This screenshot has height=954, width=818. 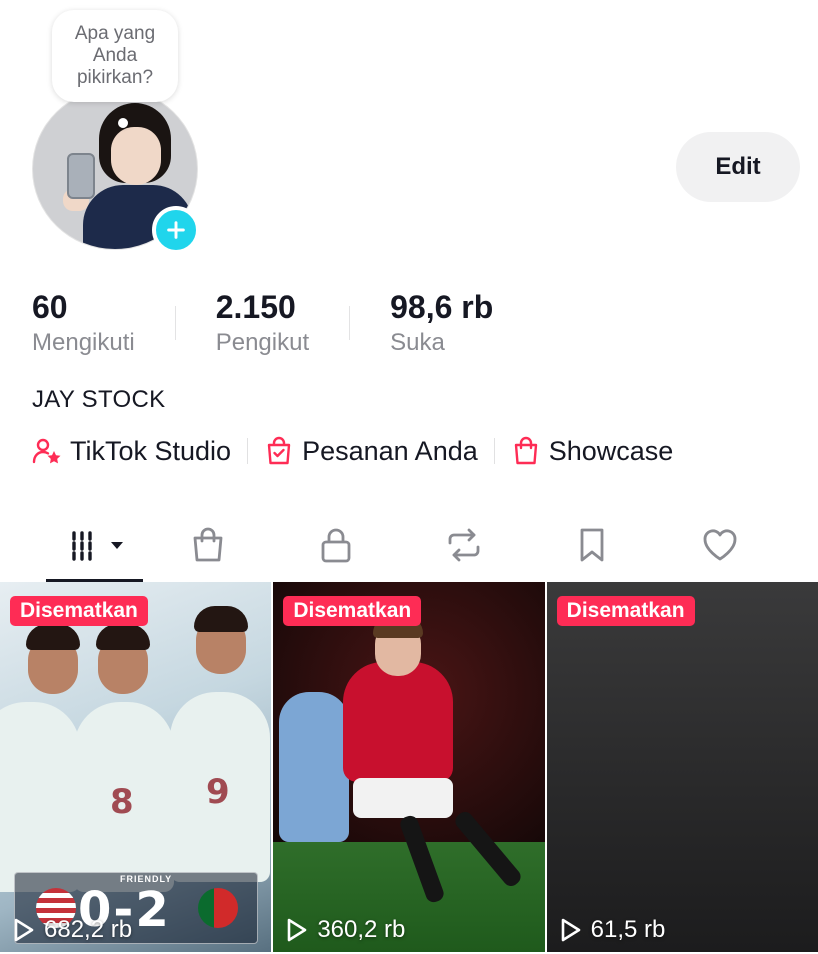 I want to click on edit-profile-button: Edit, so click(x=738, y=167).